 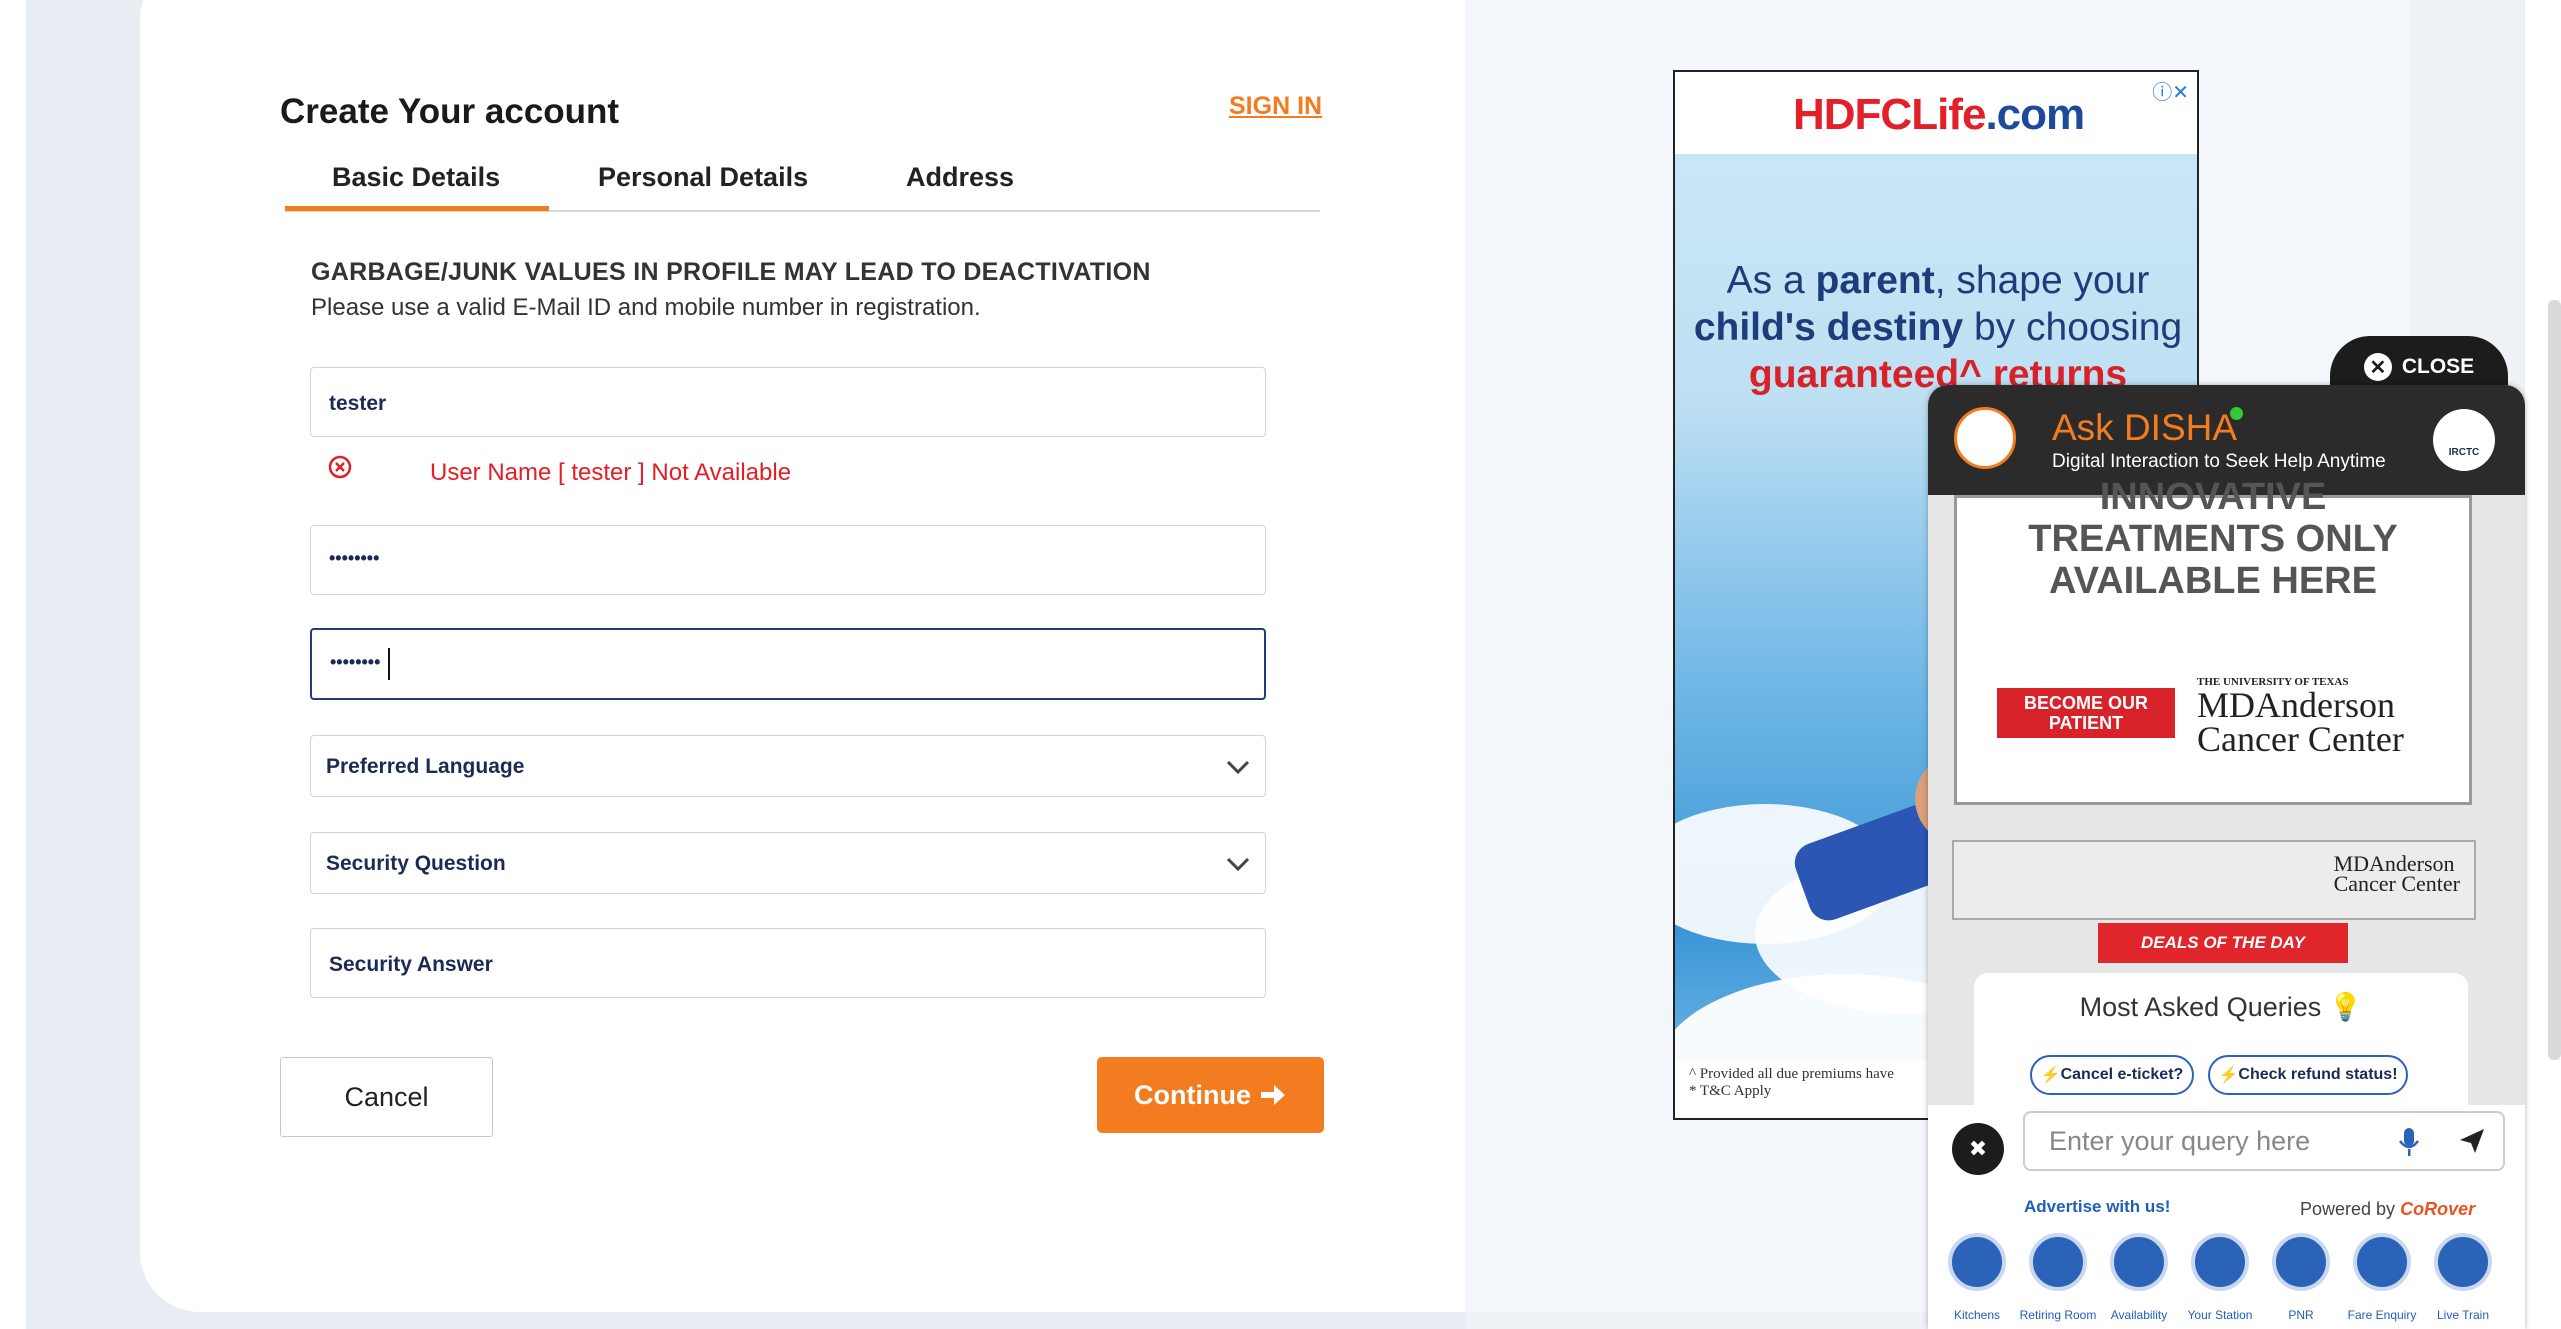 What do you see at coordinates (358, 403) in the screenshot?
I see `username-value: tester` at bounding box center [358, 403].